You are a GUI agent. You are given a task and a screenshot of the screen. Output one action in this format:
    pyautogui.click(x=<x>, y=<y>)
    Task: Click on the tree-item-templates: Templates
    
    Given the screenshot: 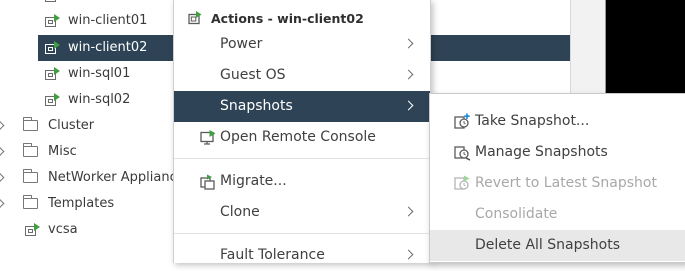 What is the action you would take?
    pyautogui.click(x=85, y=204)
    